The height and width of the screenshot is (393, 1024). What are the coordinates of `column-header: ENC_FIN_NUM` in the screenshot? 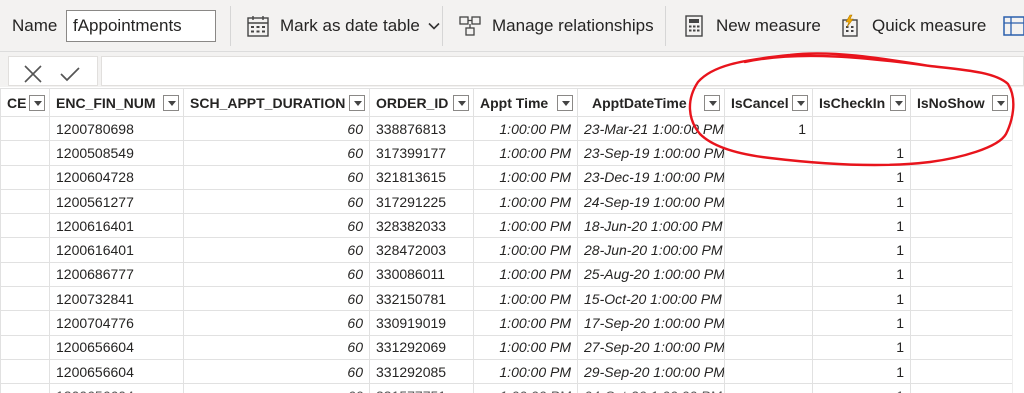 It's located at (116, 102).